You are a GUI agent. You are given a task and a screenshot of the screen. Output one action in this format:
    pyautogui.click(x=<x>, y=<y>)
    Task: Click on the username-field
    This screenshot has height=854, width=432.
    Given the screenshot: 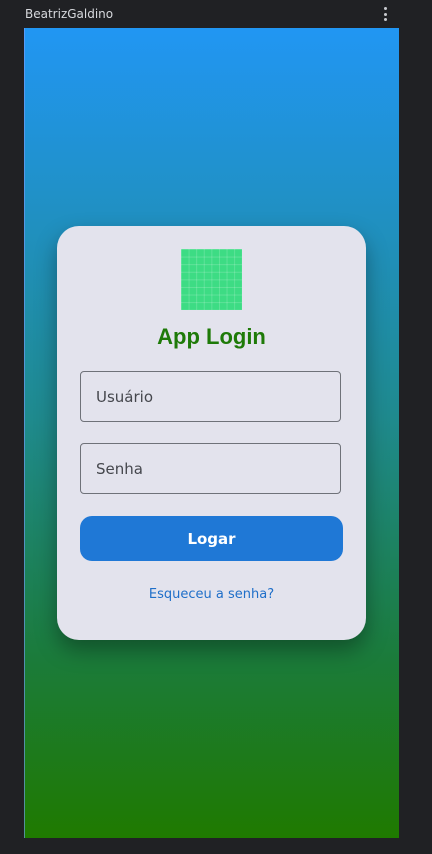 What is the action you would take?
    pyautogui.click(x=210, y=396)
    